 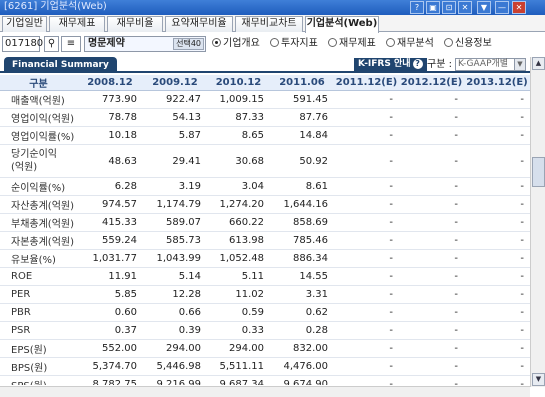 I want to click on column-header: 구분, so click(x=38, y=83).